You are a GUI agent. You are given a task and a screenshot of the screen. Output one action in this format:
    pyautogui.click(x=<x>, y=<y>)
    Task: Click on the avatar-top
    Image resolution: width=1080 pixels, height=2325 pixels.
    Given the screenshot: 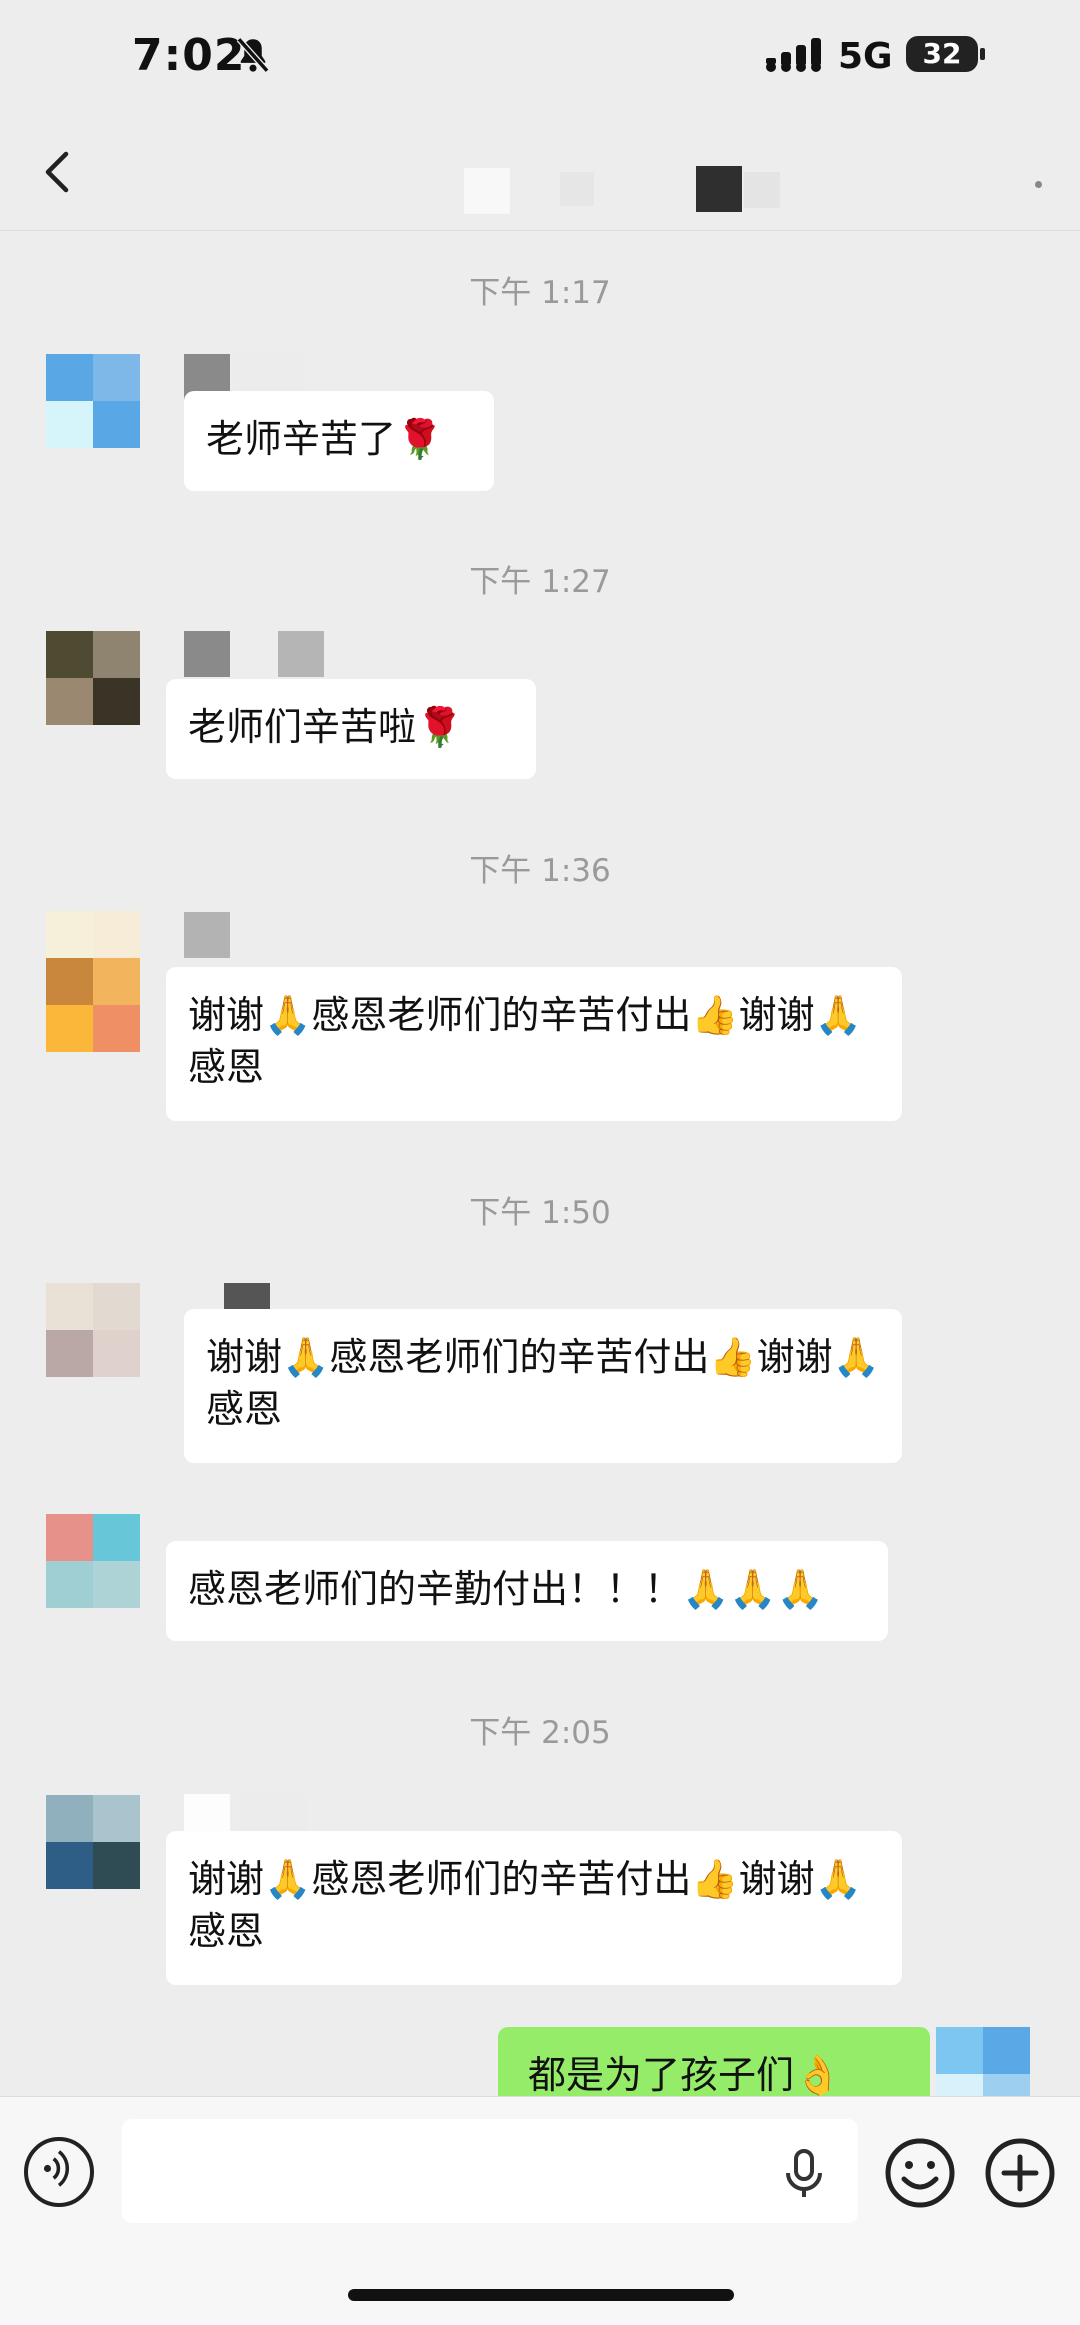 What is the action you would take?
    pyautogui.click(x=93, y=934)
    